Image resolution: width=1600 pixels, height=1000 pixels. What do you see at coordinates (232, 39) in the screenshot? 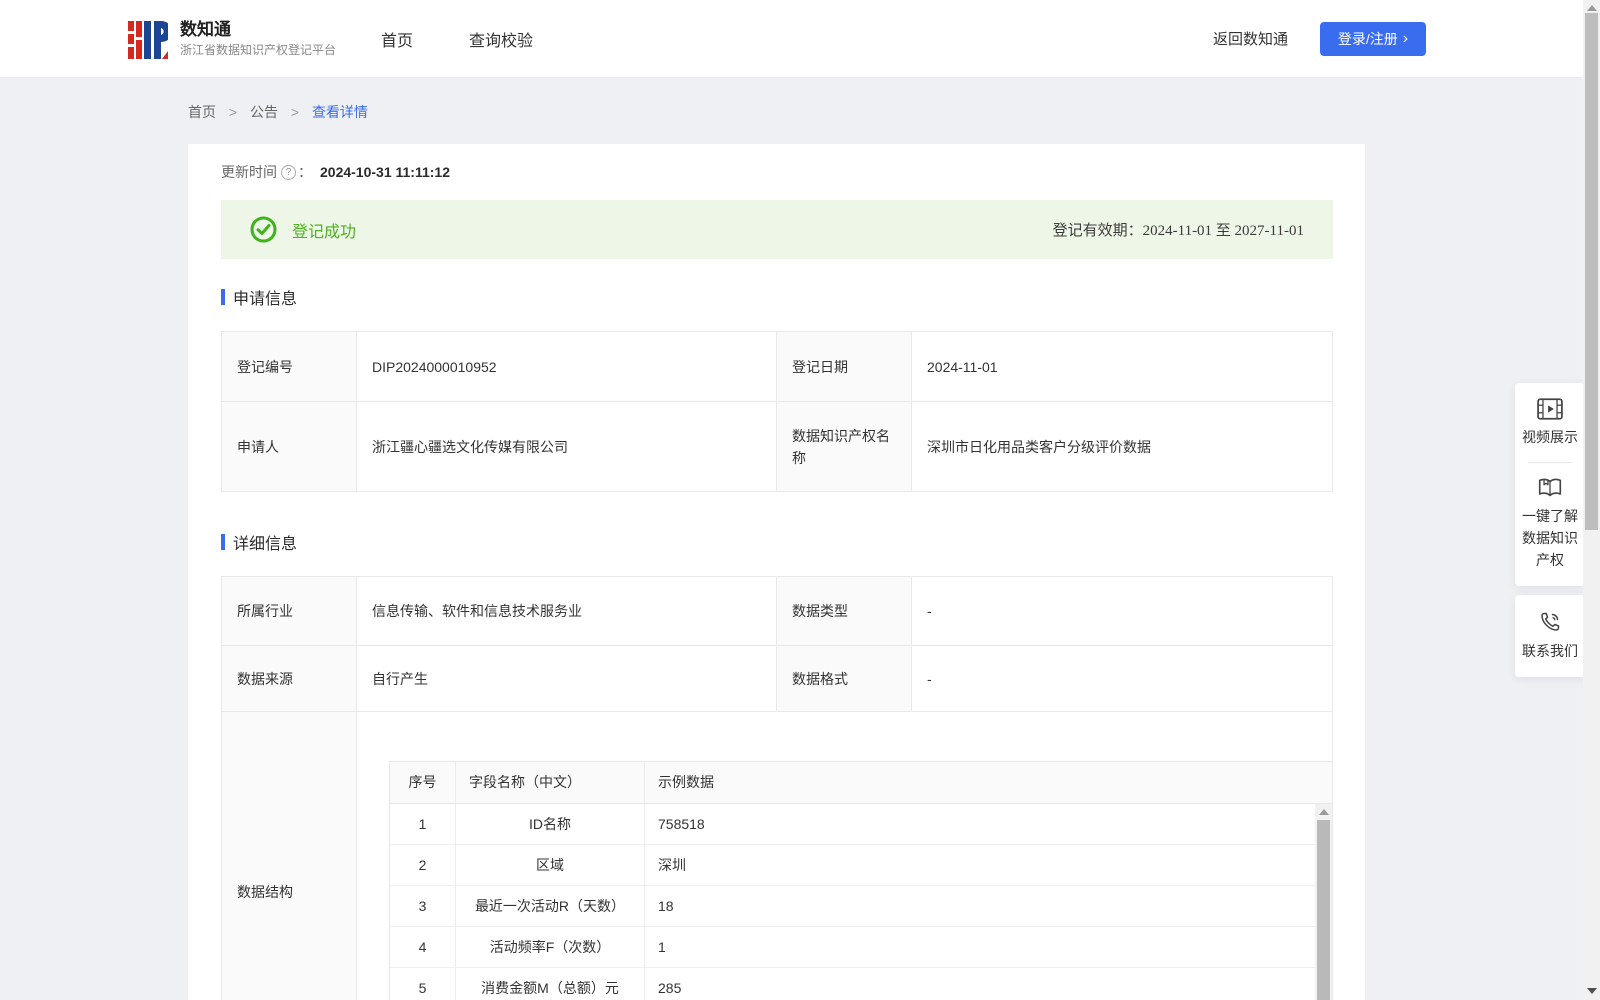
I see `logo: 数知通 浙江省数据知识产权登记平台` at bounding box center [232, 39].